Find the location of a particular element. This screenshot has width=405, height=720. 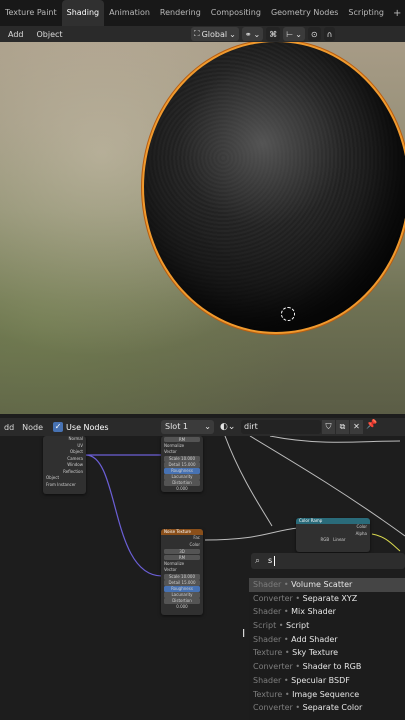

color-ramp-node: Color Ramp Color Alpha RGB Linear is located at coordinates (333, 535).